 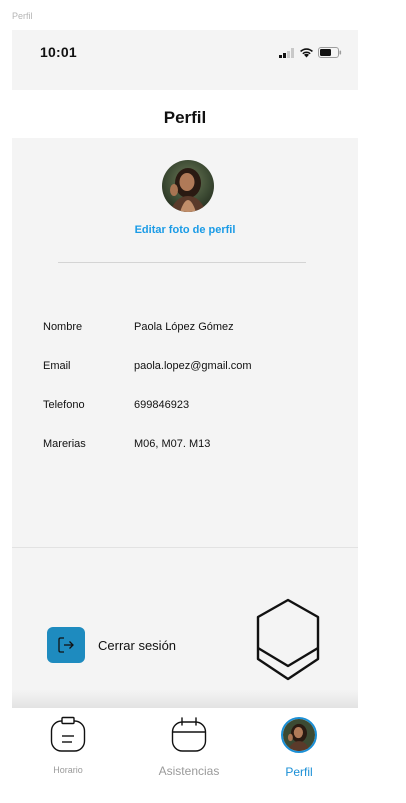 What do you see at coordinates (64, 405) in the screenshot?
I see `info-label: Telefono` at bounding box center [64, 405].